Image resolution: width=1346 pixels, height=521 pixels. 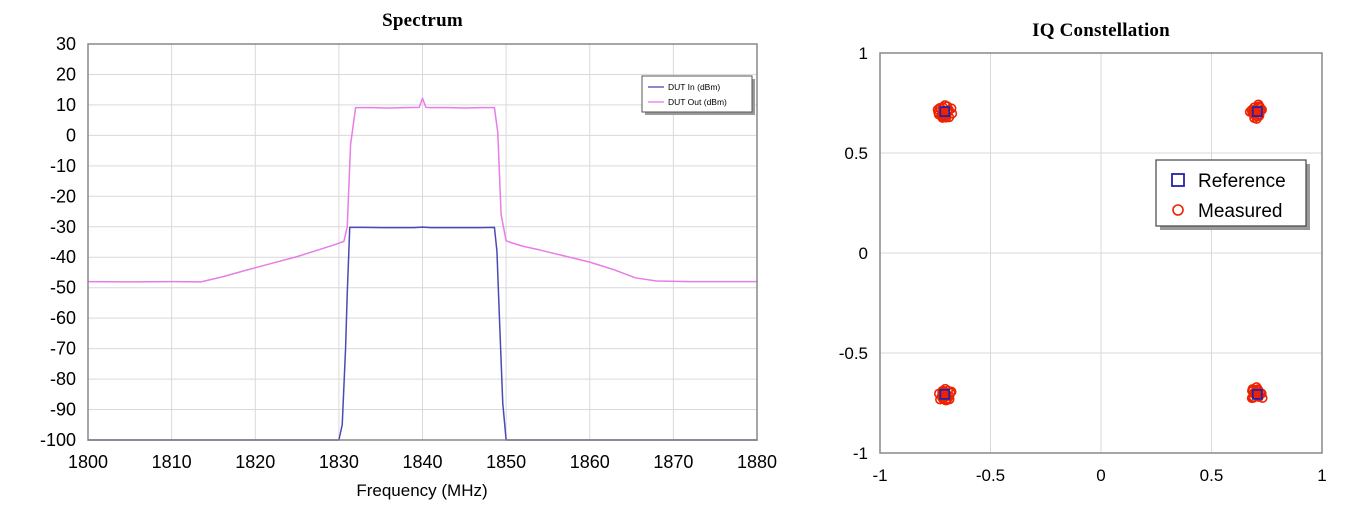 I want to click on spectrum-x-tick: 1820, so click(x=255, y=462).